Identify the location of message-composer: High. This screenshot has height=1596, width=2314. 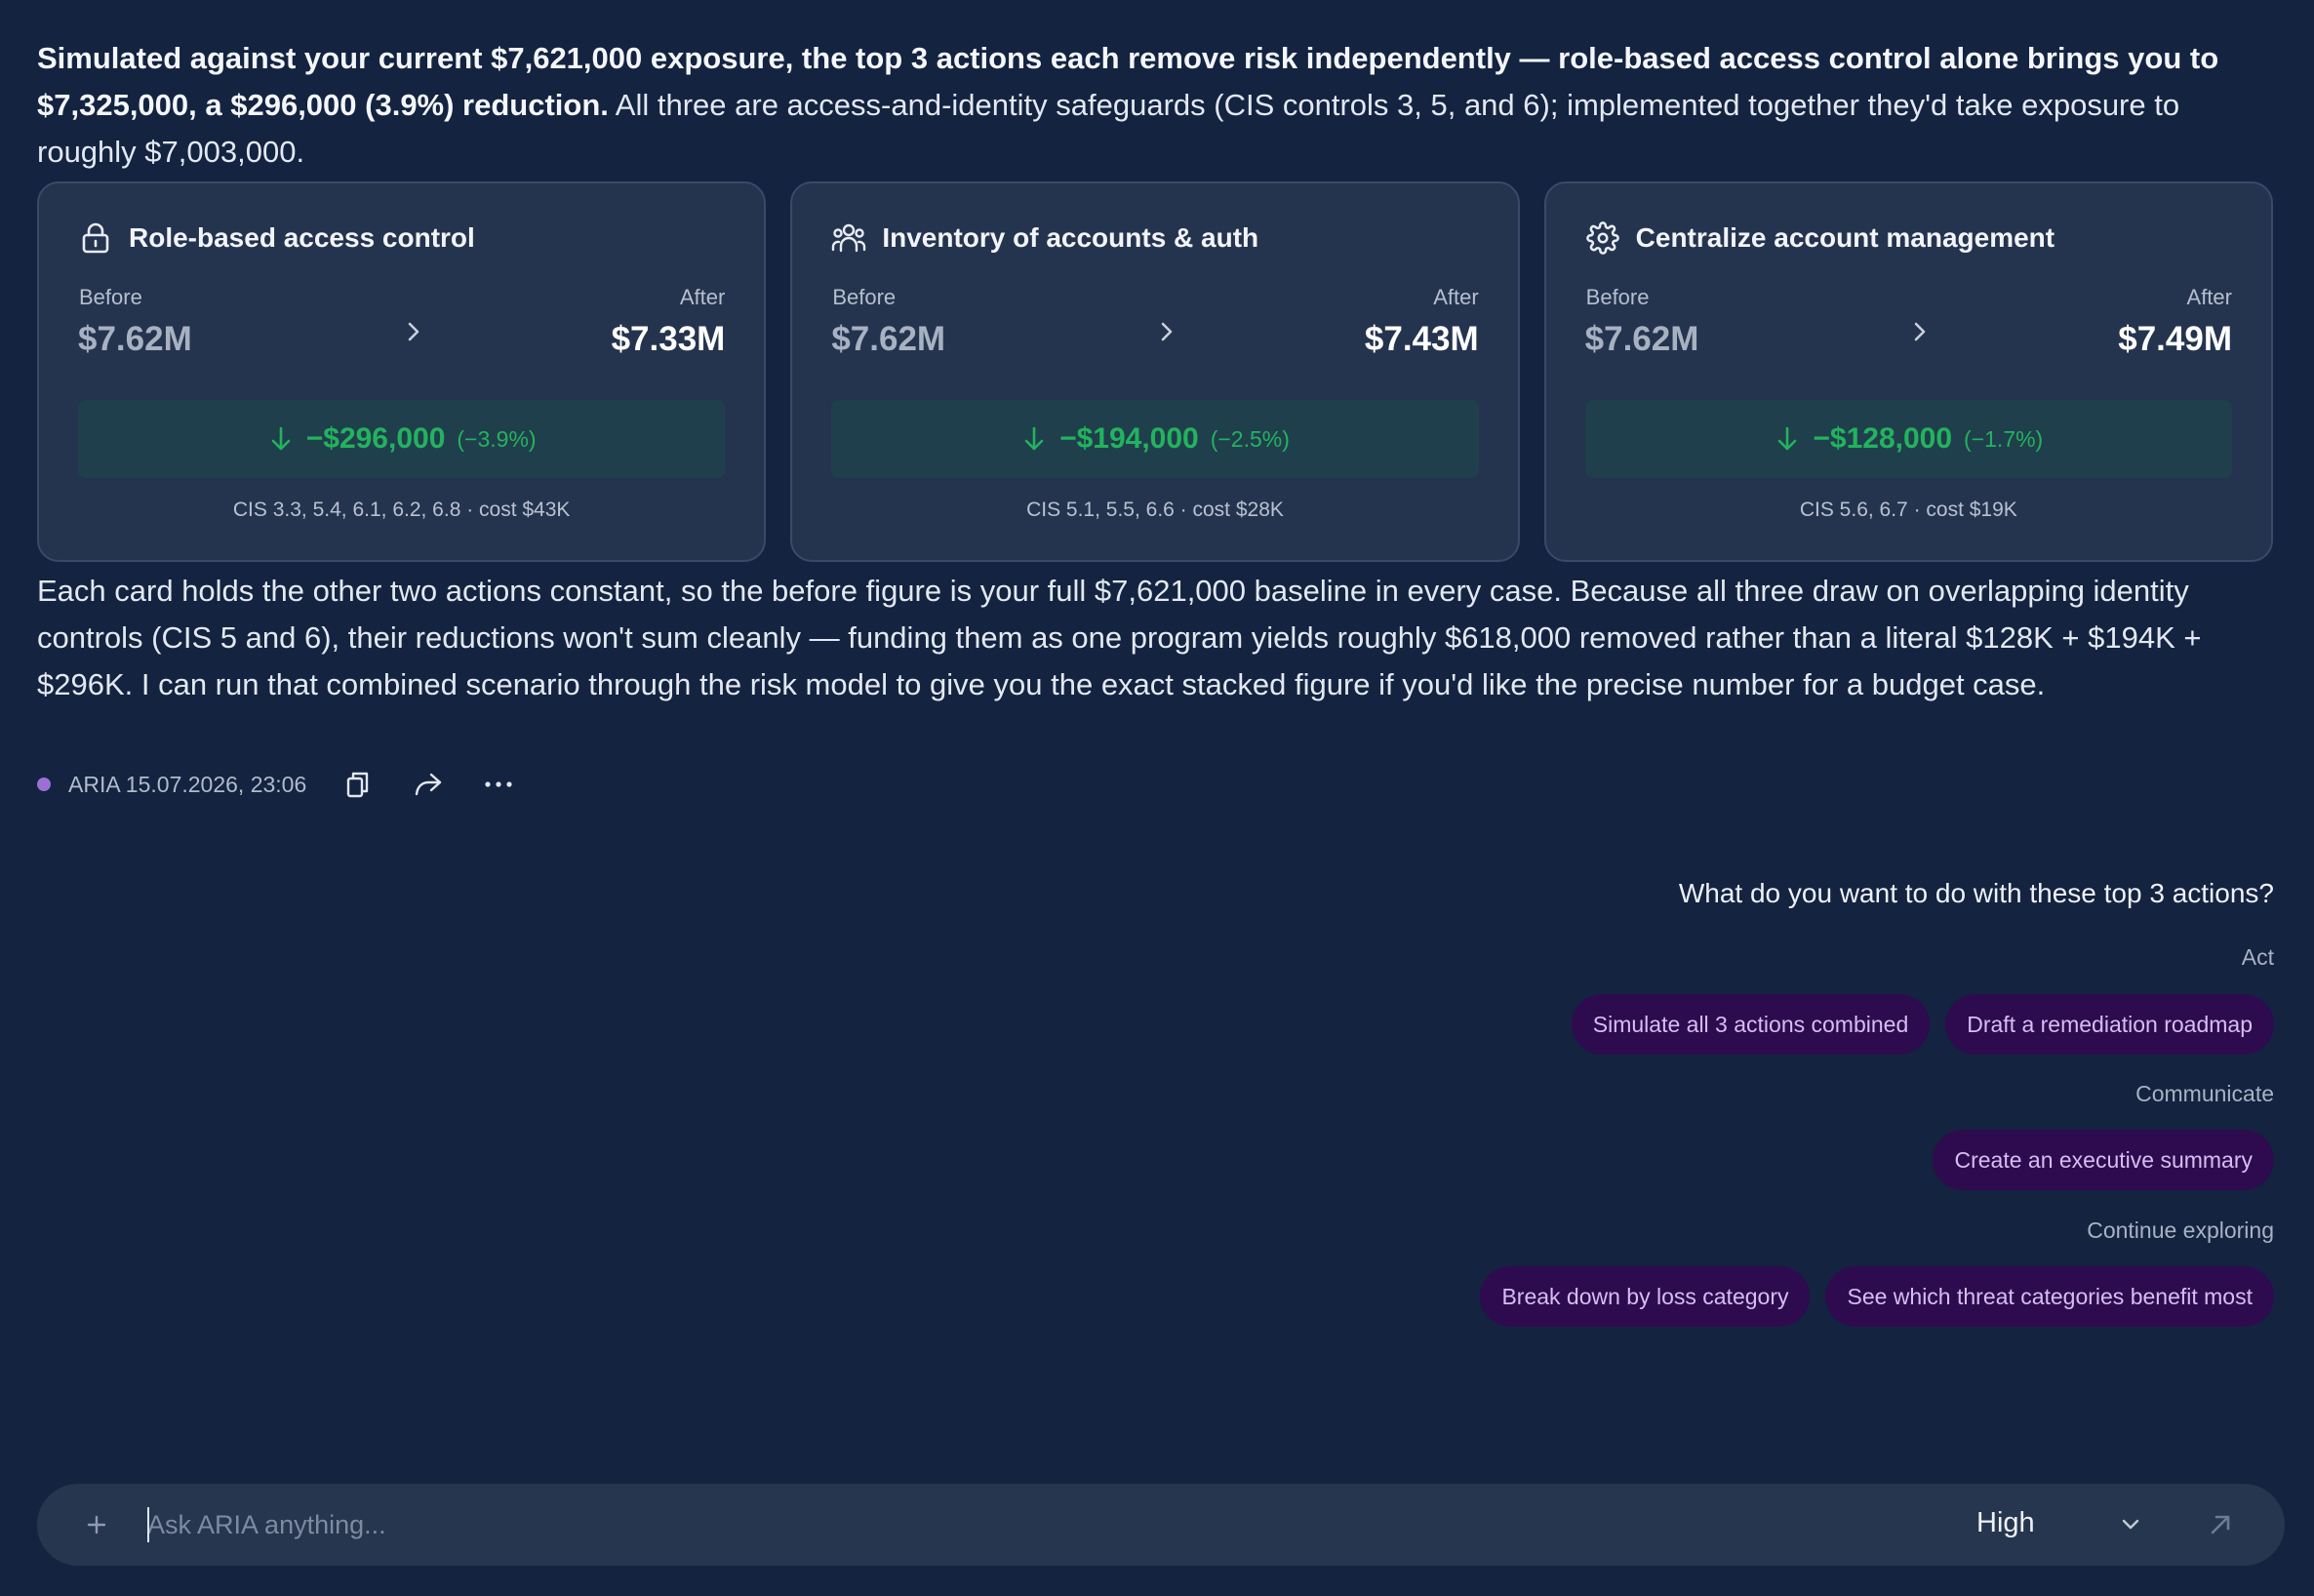
(1161, 1525).